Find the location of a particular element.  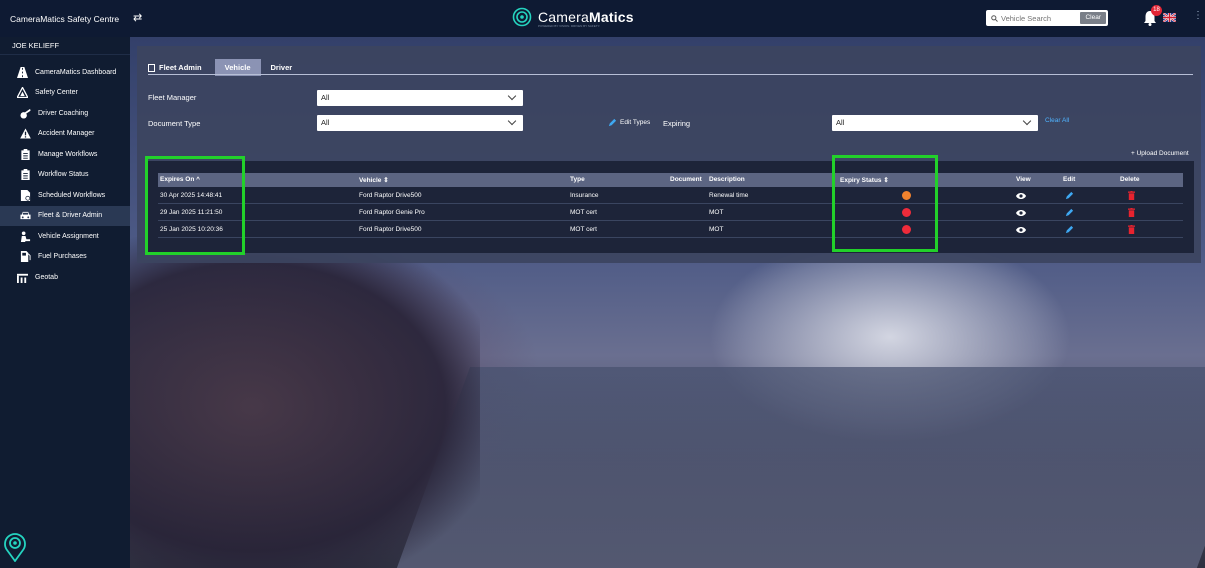

sidebar-item-label: Workflow Status is located at coordinates (63, 175).